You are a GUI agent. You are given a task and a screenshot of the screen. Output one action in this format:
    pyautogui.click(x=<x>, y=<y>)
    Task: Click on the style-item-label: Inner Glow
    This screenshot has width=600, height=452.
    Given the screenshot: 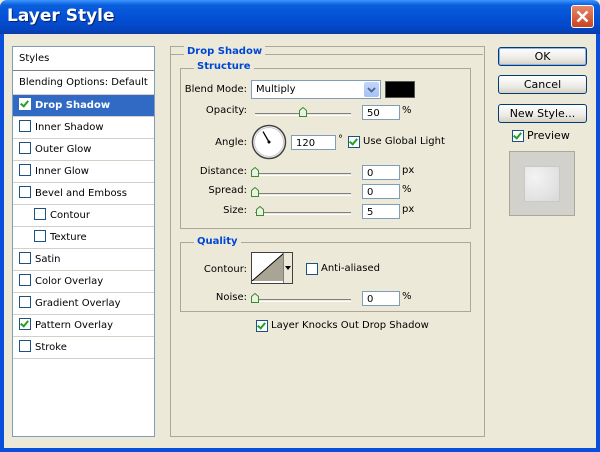 What is the action you would take?
    pyautogui.click(x=62, y=171)
    